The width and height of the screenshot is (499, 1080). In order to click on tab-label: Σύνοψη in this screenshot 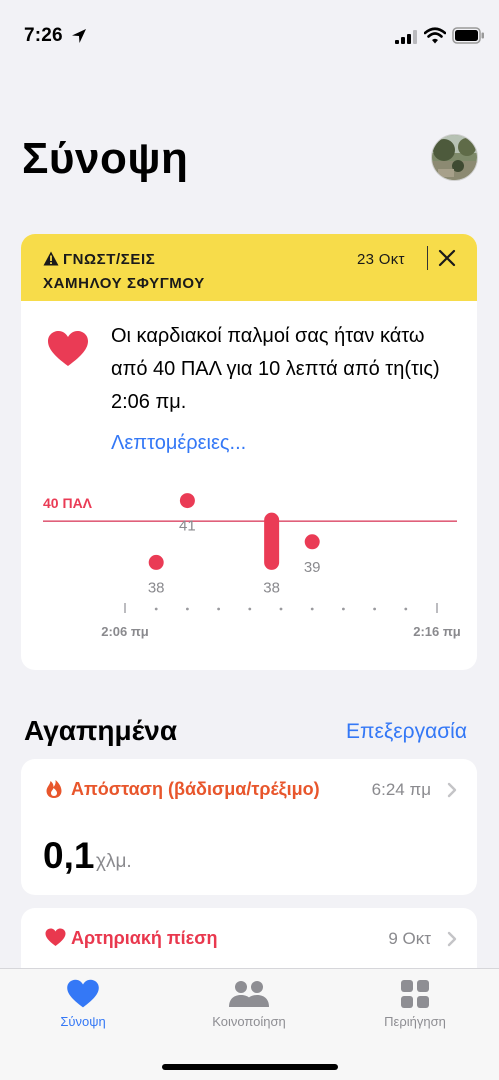, I will do `click(83, 1021)`.